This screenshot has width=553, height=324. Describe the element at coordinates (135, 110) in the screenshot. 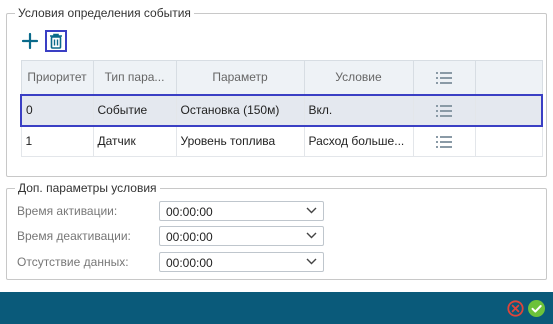

I see `cell-type: Событие` at that location.